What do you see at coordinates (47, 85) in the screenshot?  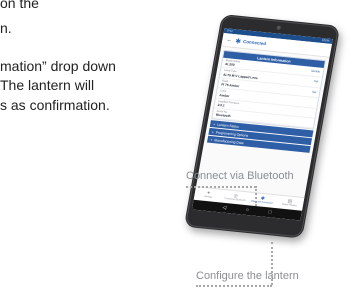 I see `instruction-line-4: The lantern will` at bounding box center [47, 85].